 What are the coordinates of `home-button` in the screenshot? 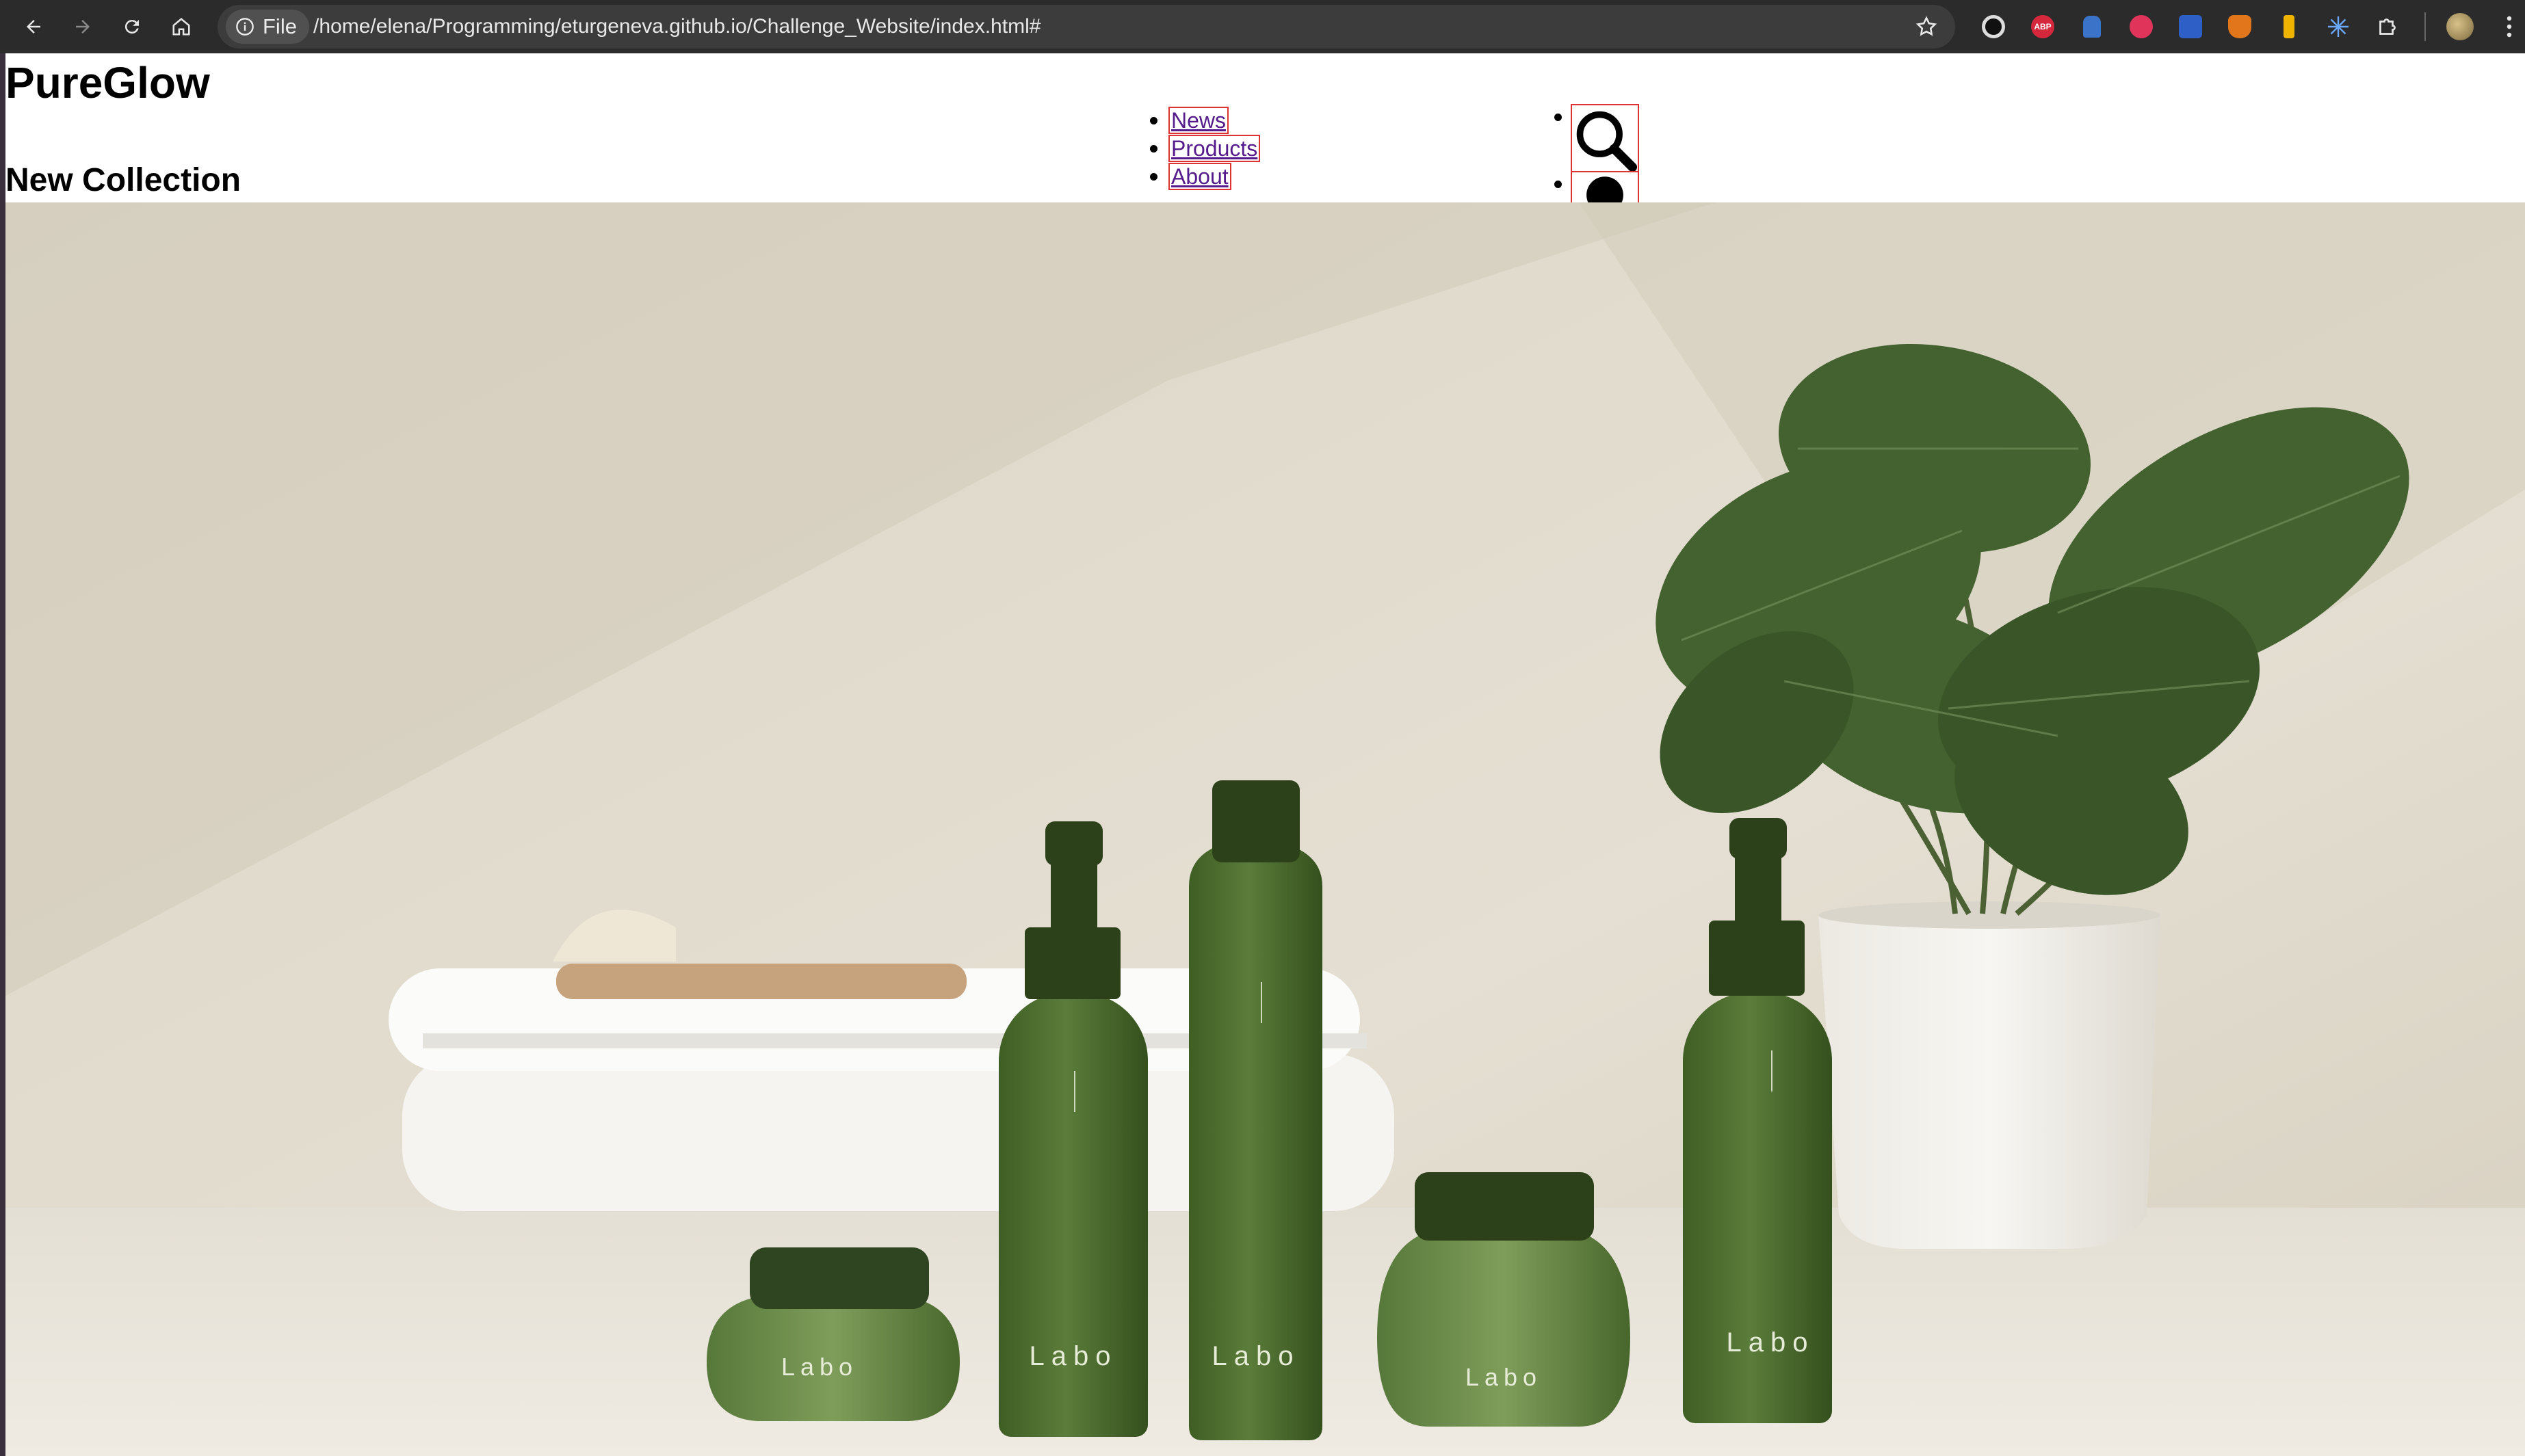 It's located at (181, 26).